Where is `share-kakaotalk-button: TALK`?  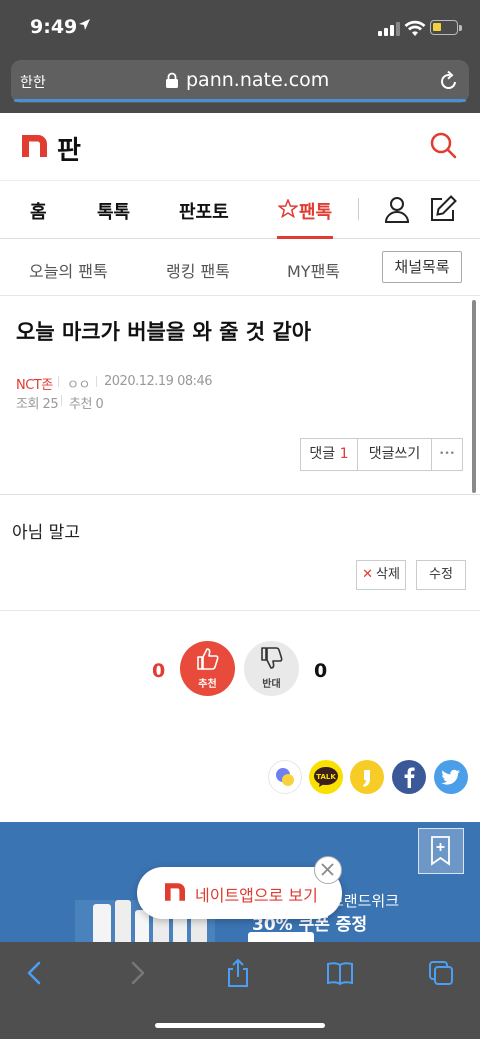
share-kakaotalk-button: TALK is located at coordinates (326, 777).